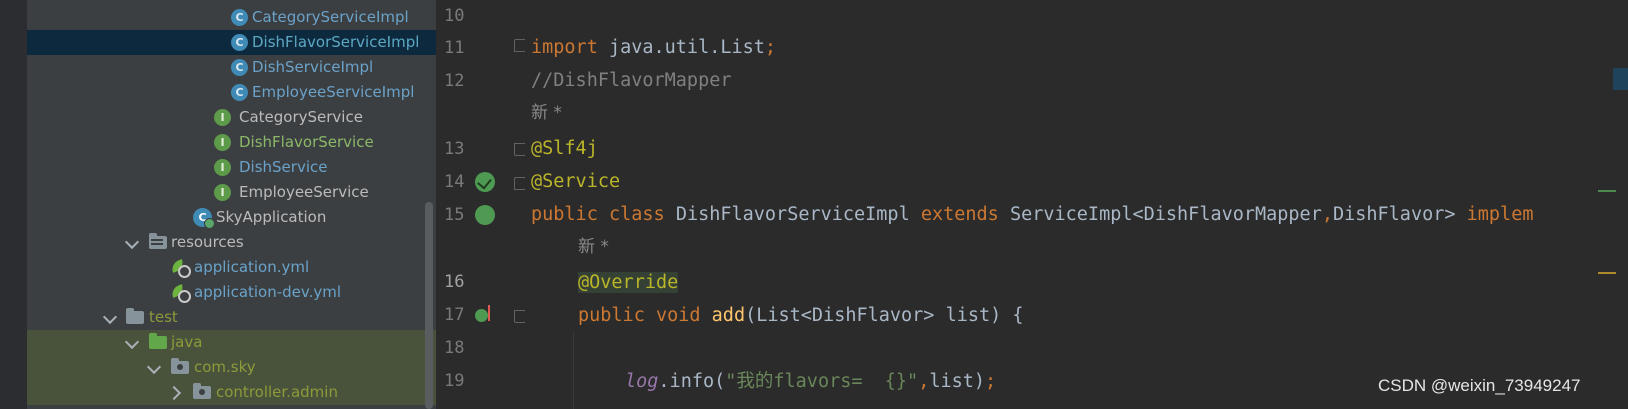 The width and height of the screenshot is (1628, 409). Describe the element at coordinates (628, 282) in the screenshot. I see `code-line-16: @Override` at that location.